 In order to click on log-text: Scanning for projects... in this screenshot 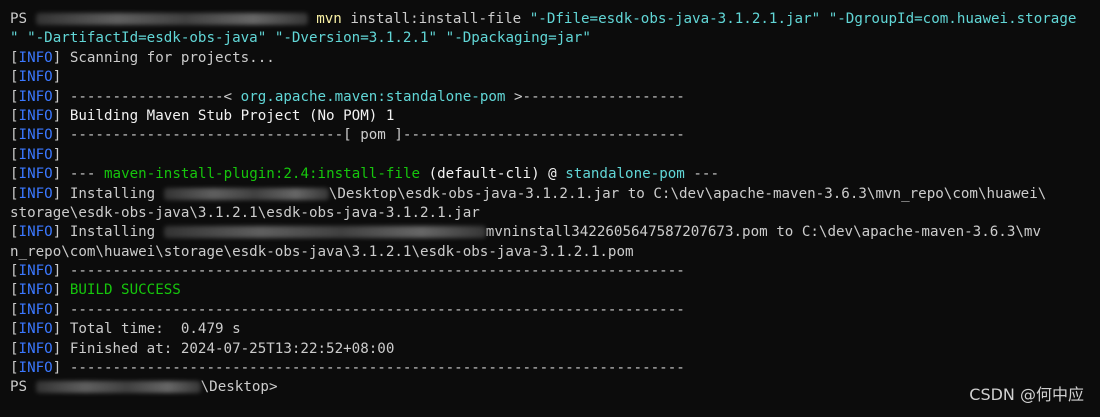, I will do `click(172, 57)`.